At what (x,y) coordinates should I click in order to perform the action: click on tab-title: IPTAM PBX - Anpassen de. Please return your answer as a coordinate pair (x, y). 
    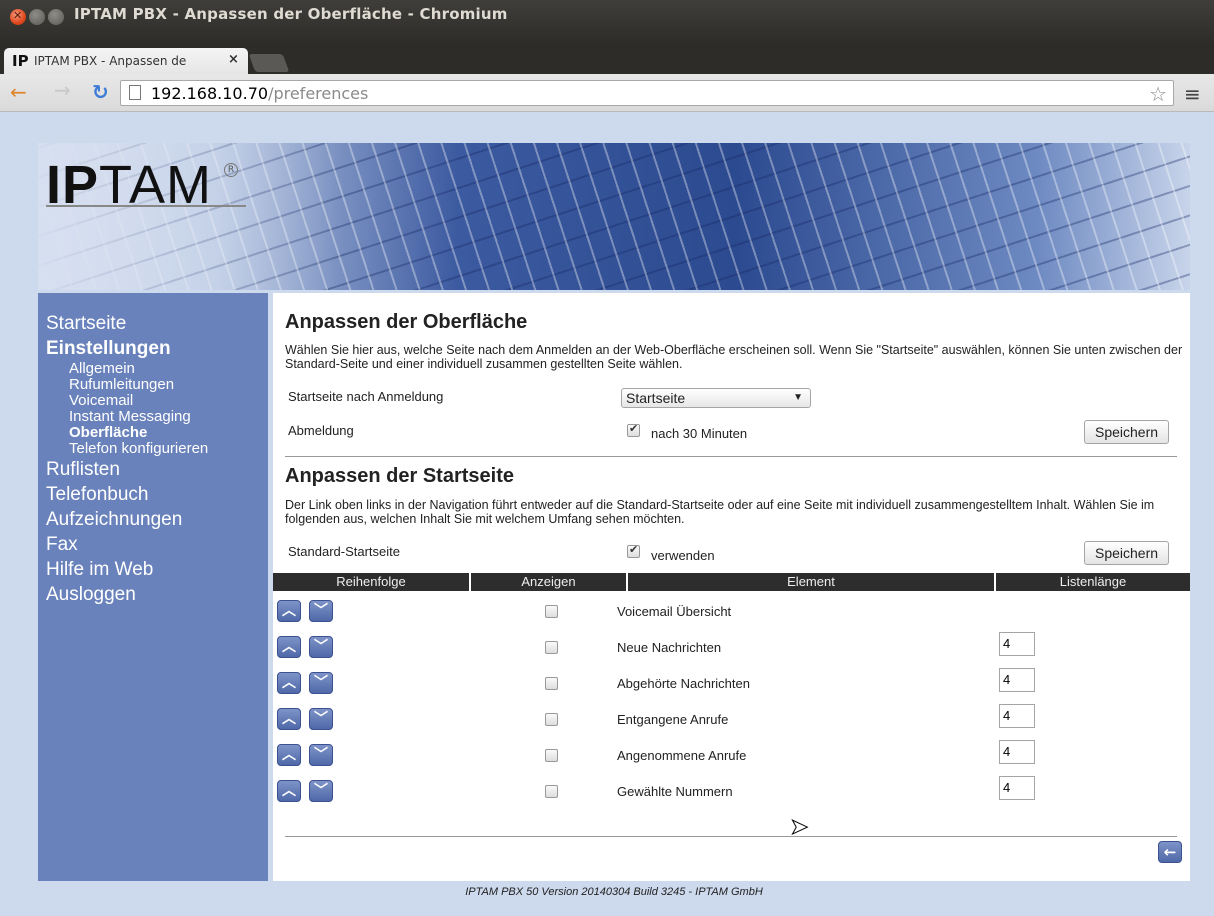
    Looking at the image, I should click on (110, 61).